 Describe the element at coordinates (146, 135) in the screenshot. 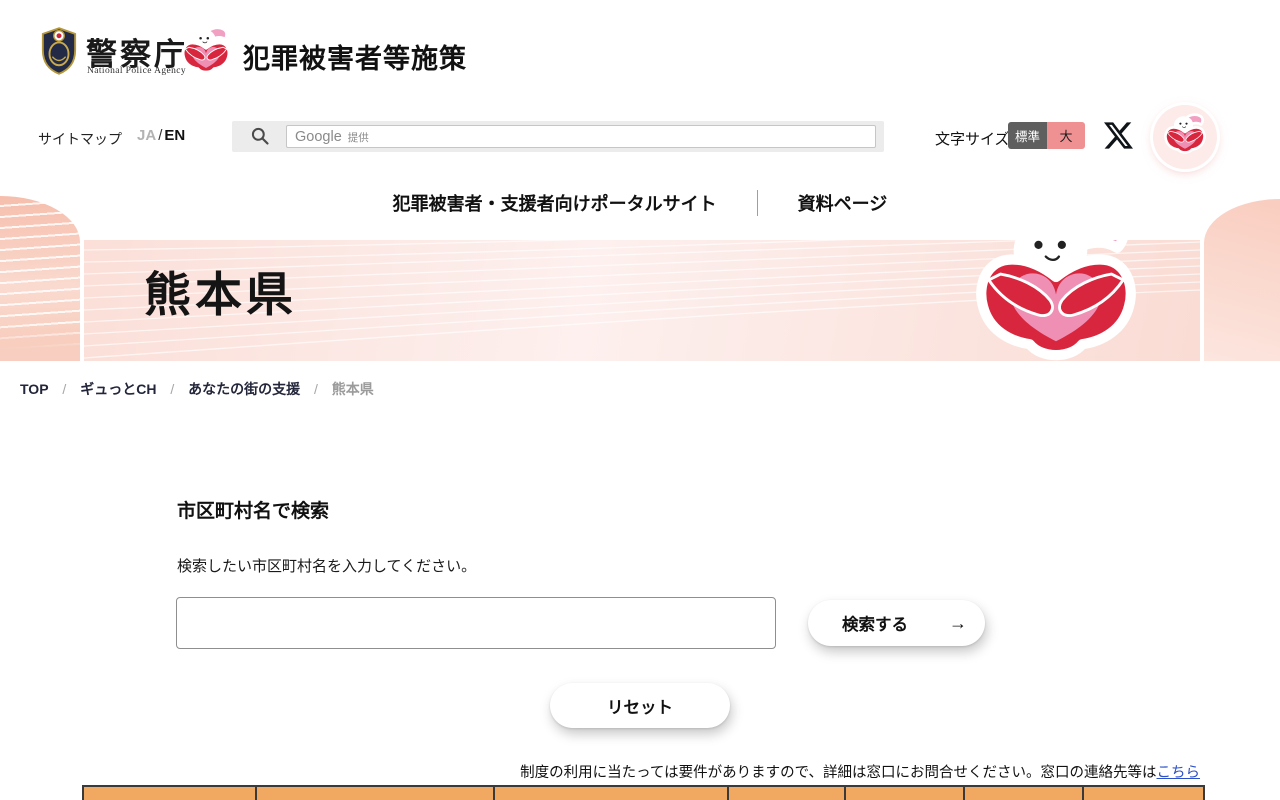

I see `lang-ja-link: JA` at that location.